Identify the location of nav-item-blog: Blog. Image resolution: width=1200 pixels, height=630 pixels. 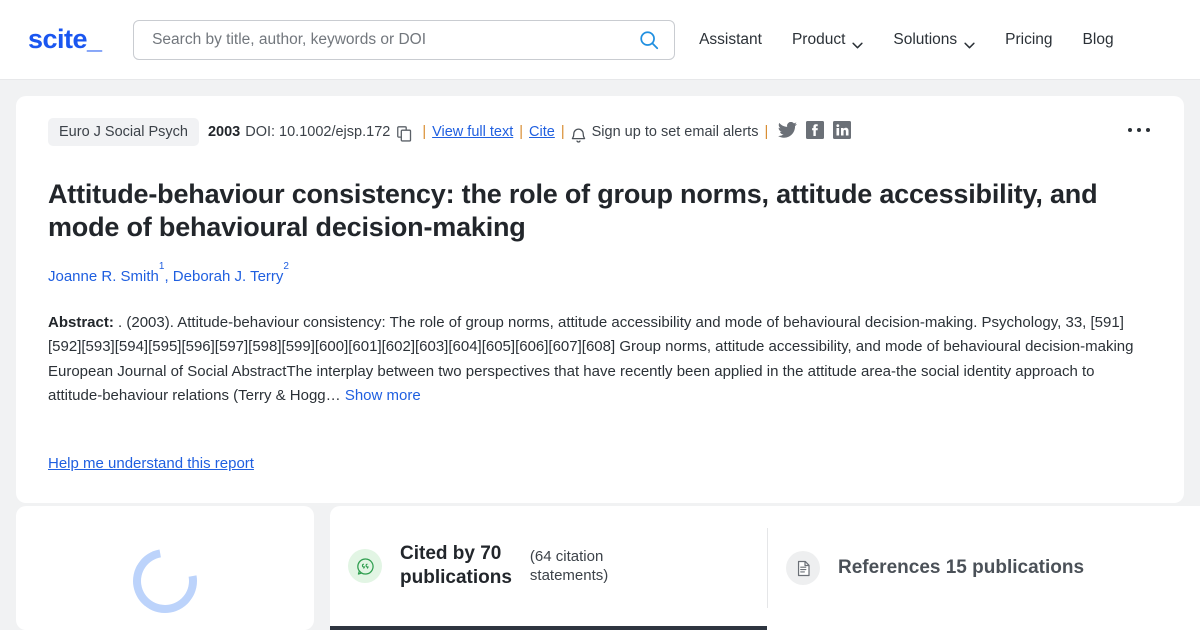
(1098, 40).